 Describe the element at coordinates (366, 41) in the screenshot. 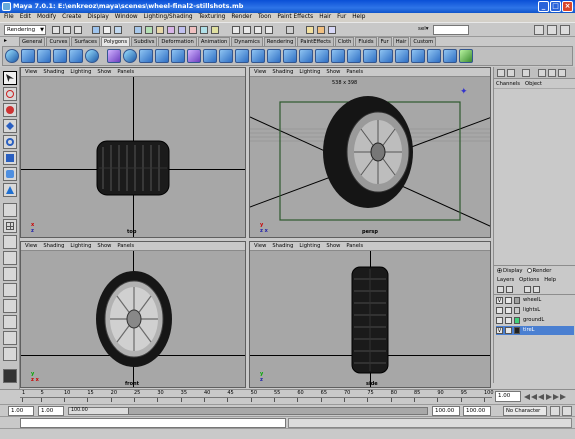

I see `shelf-tab-fluids: Fluids` at that location.